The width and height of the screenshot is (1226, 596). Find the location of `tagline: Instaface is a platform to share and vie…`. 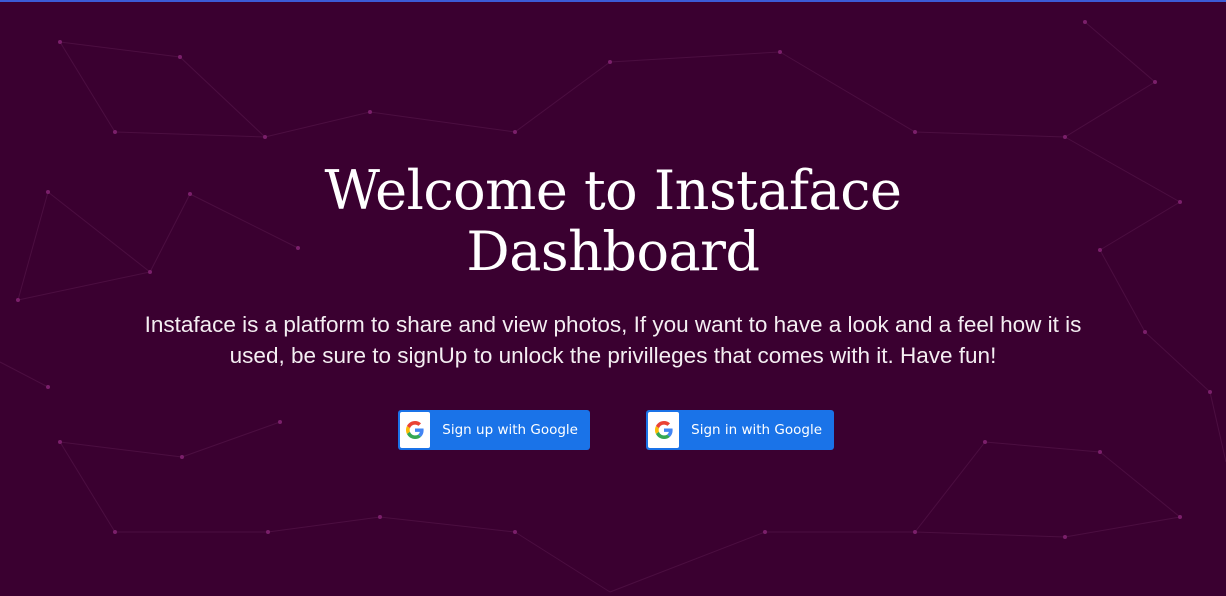

tagline: Instaface is a platform to share and vie… is located at coordinates (613, 340).